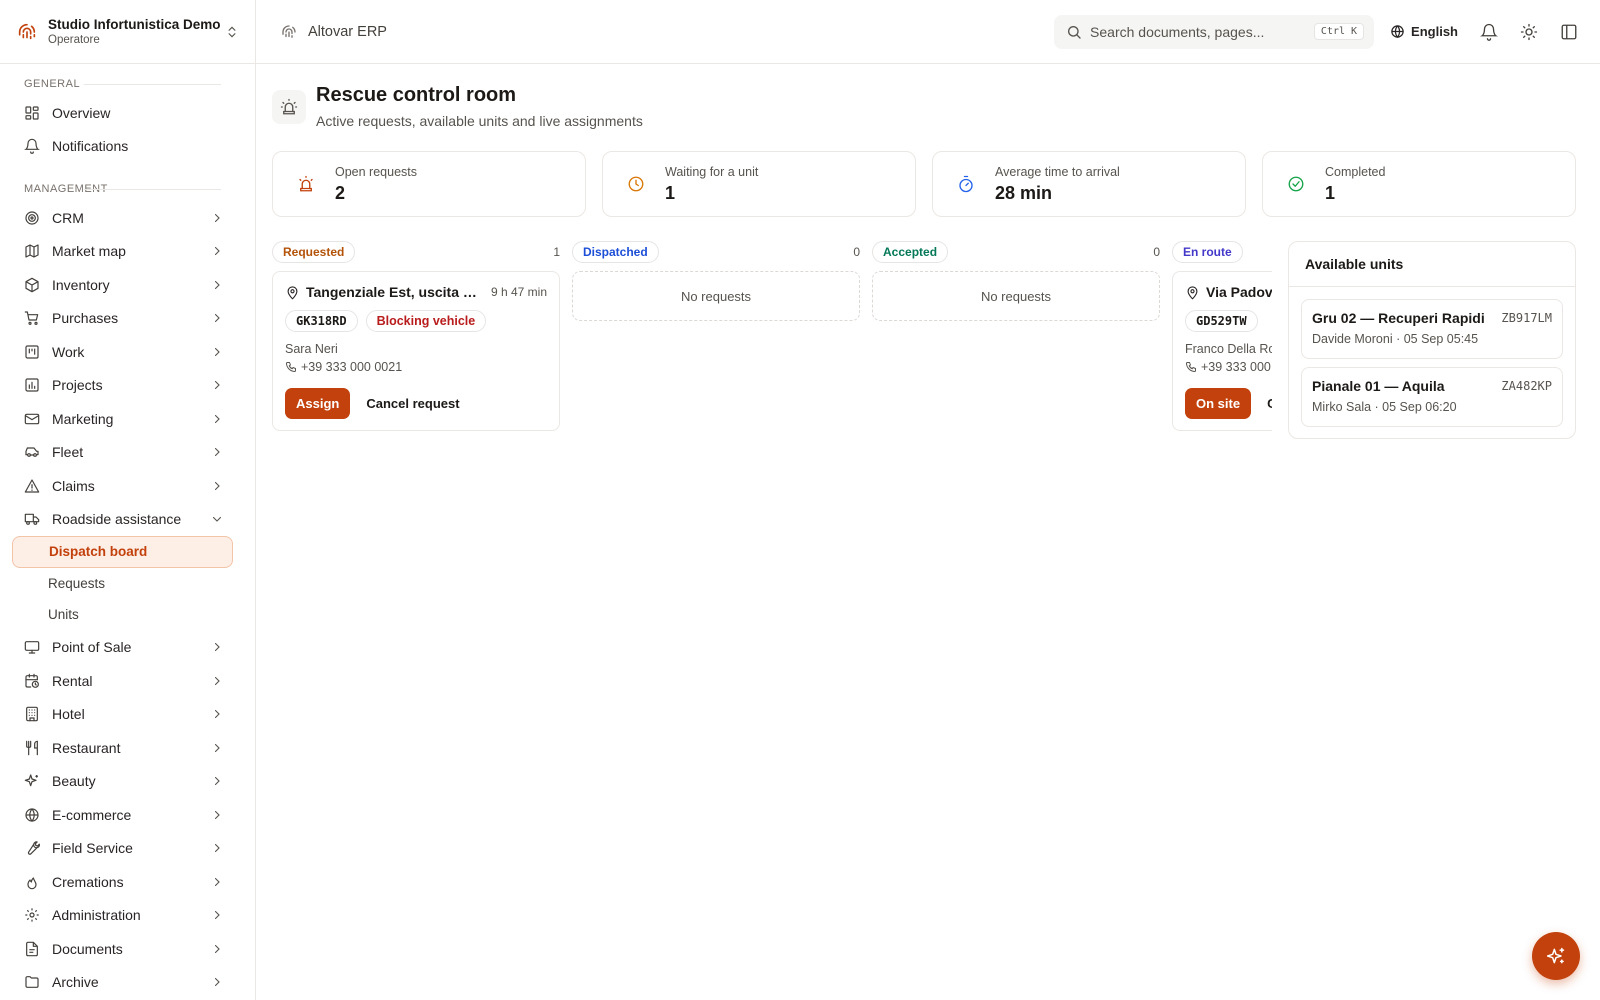 The image size is (1600, 1000). What do you see at coordinates (1424, 31) in the screenshot?
I see `language-switcher: English` at bounding box center [1424, 31].